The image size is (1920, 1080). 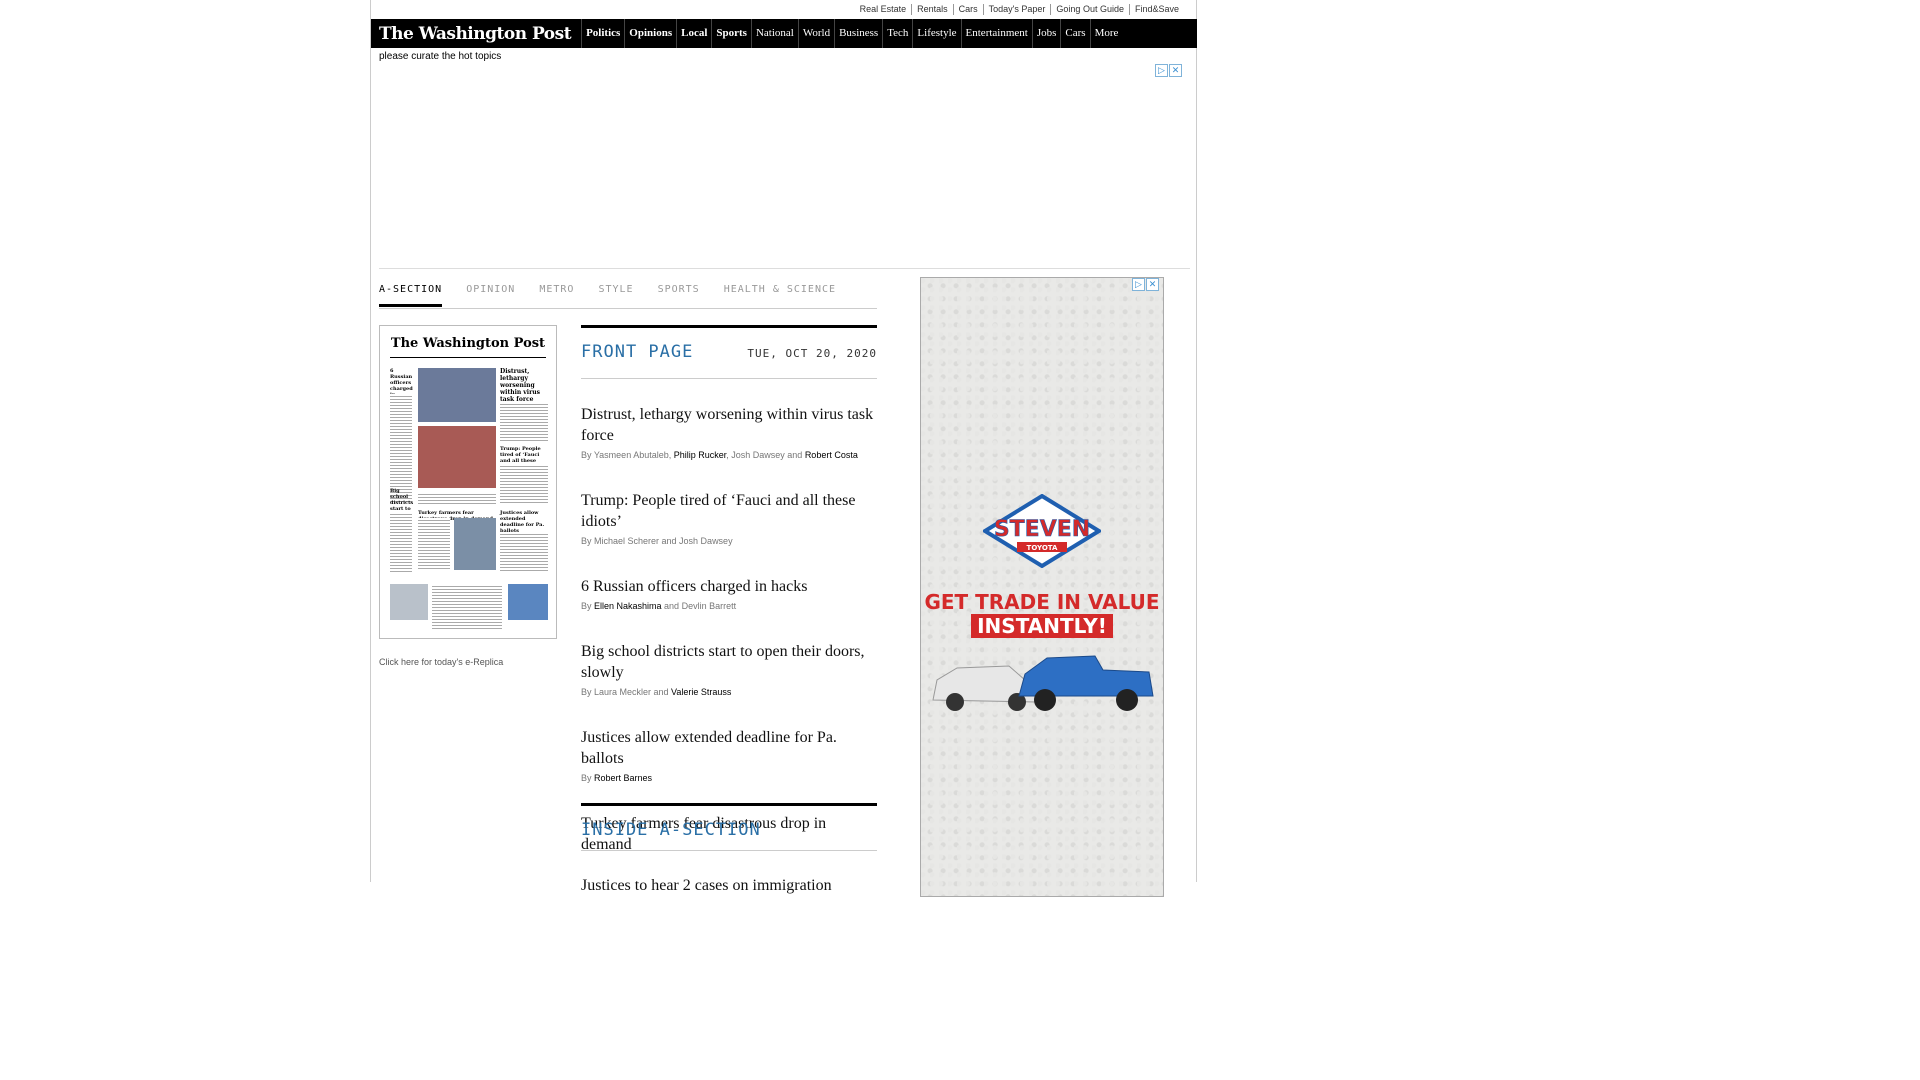 What do you see at coordinates (699, 606) in the screenshot?
I see `byline-text: and Devlin Barrett` at bounding box center [699, 606].